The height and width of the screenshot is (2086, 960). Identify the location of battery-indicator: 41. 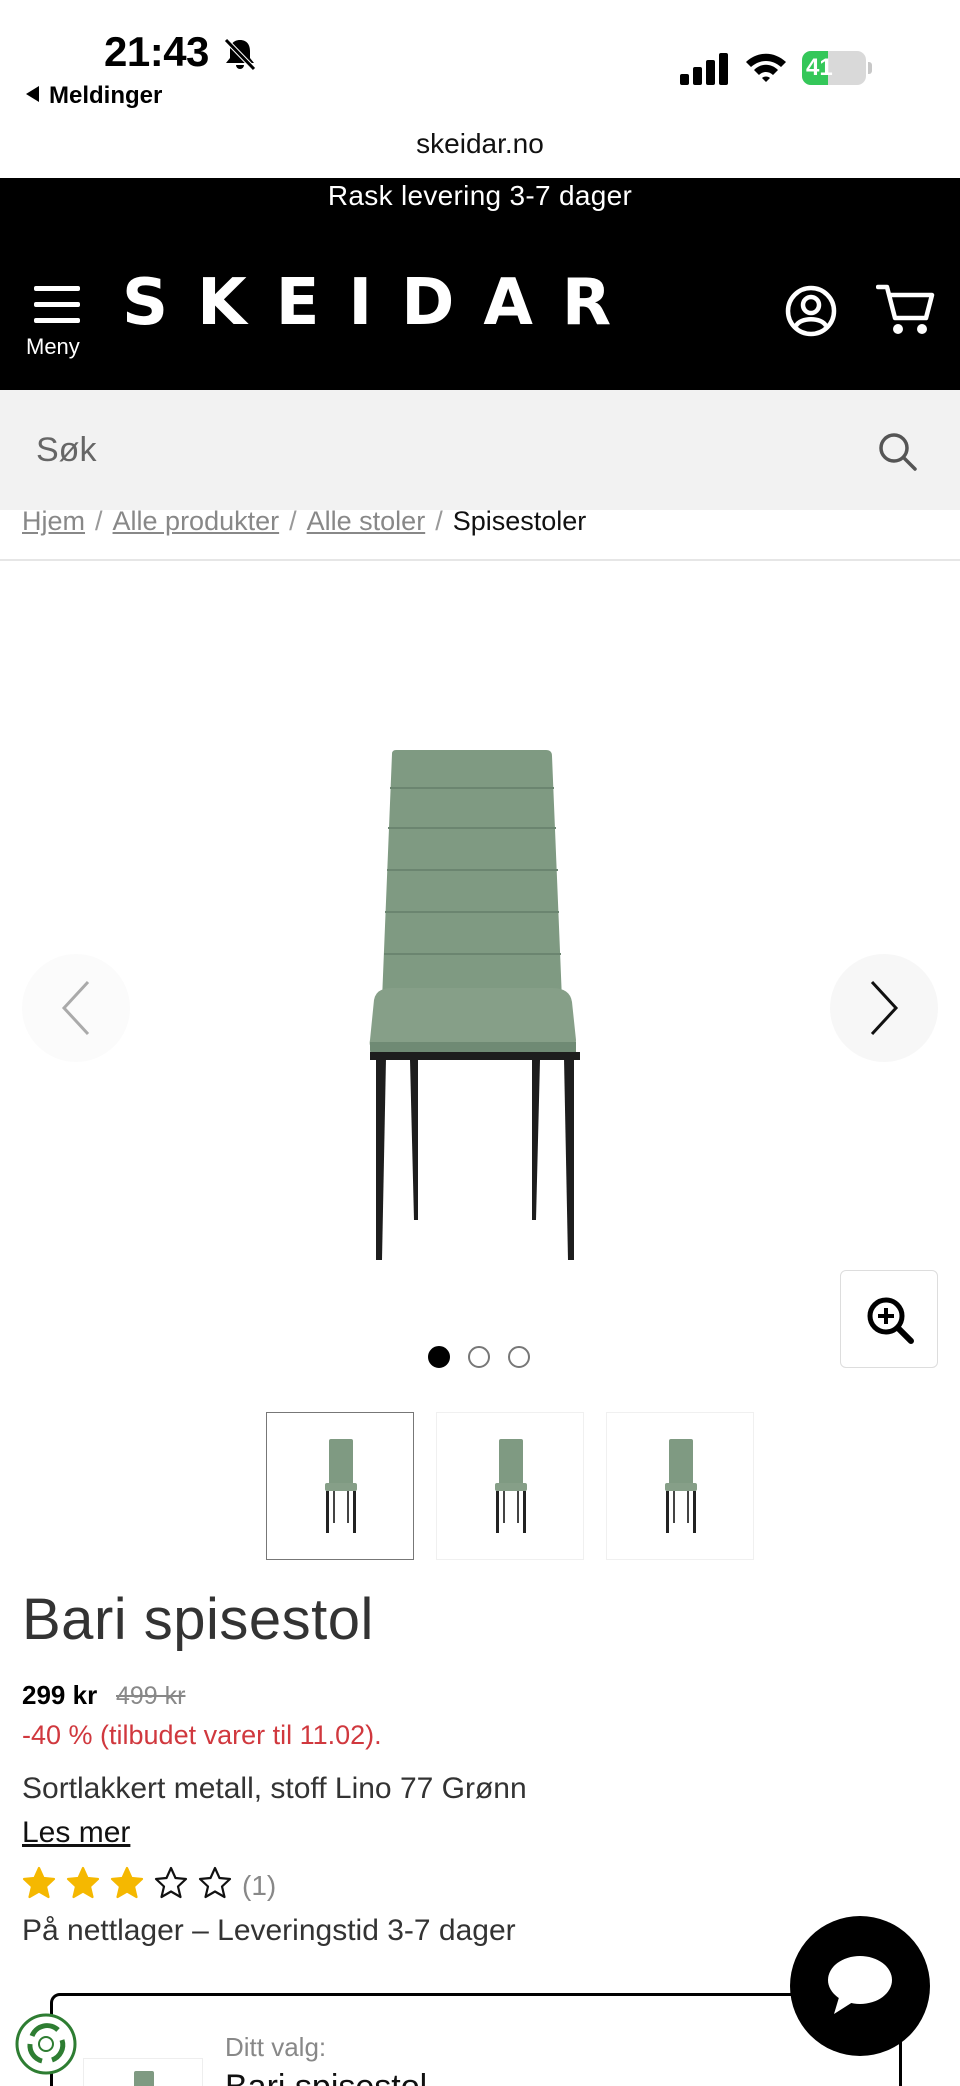
(837, 68).